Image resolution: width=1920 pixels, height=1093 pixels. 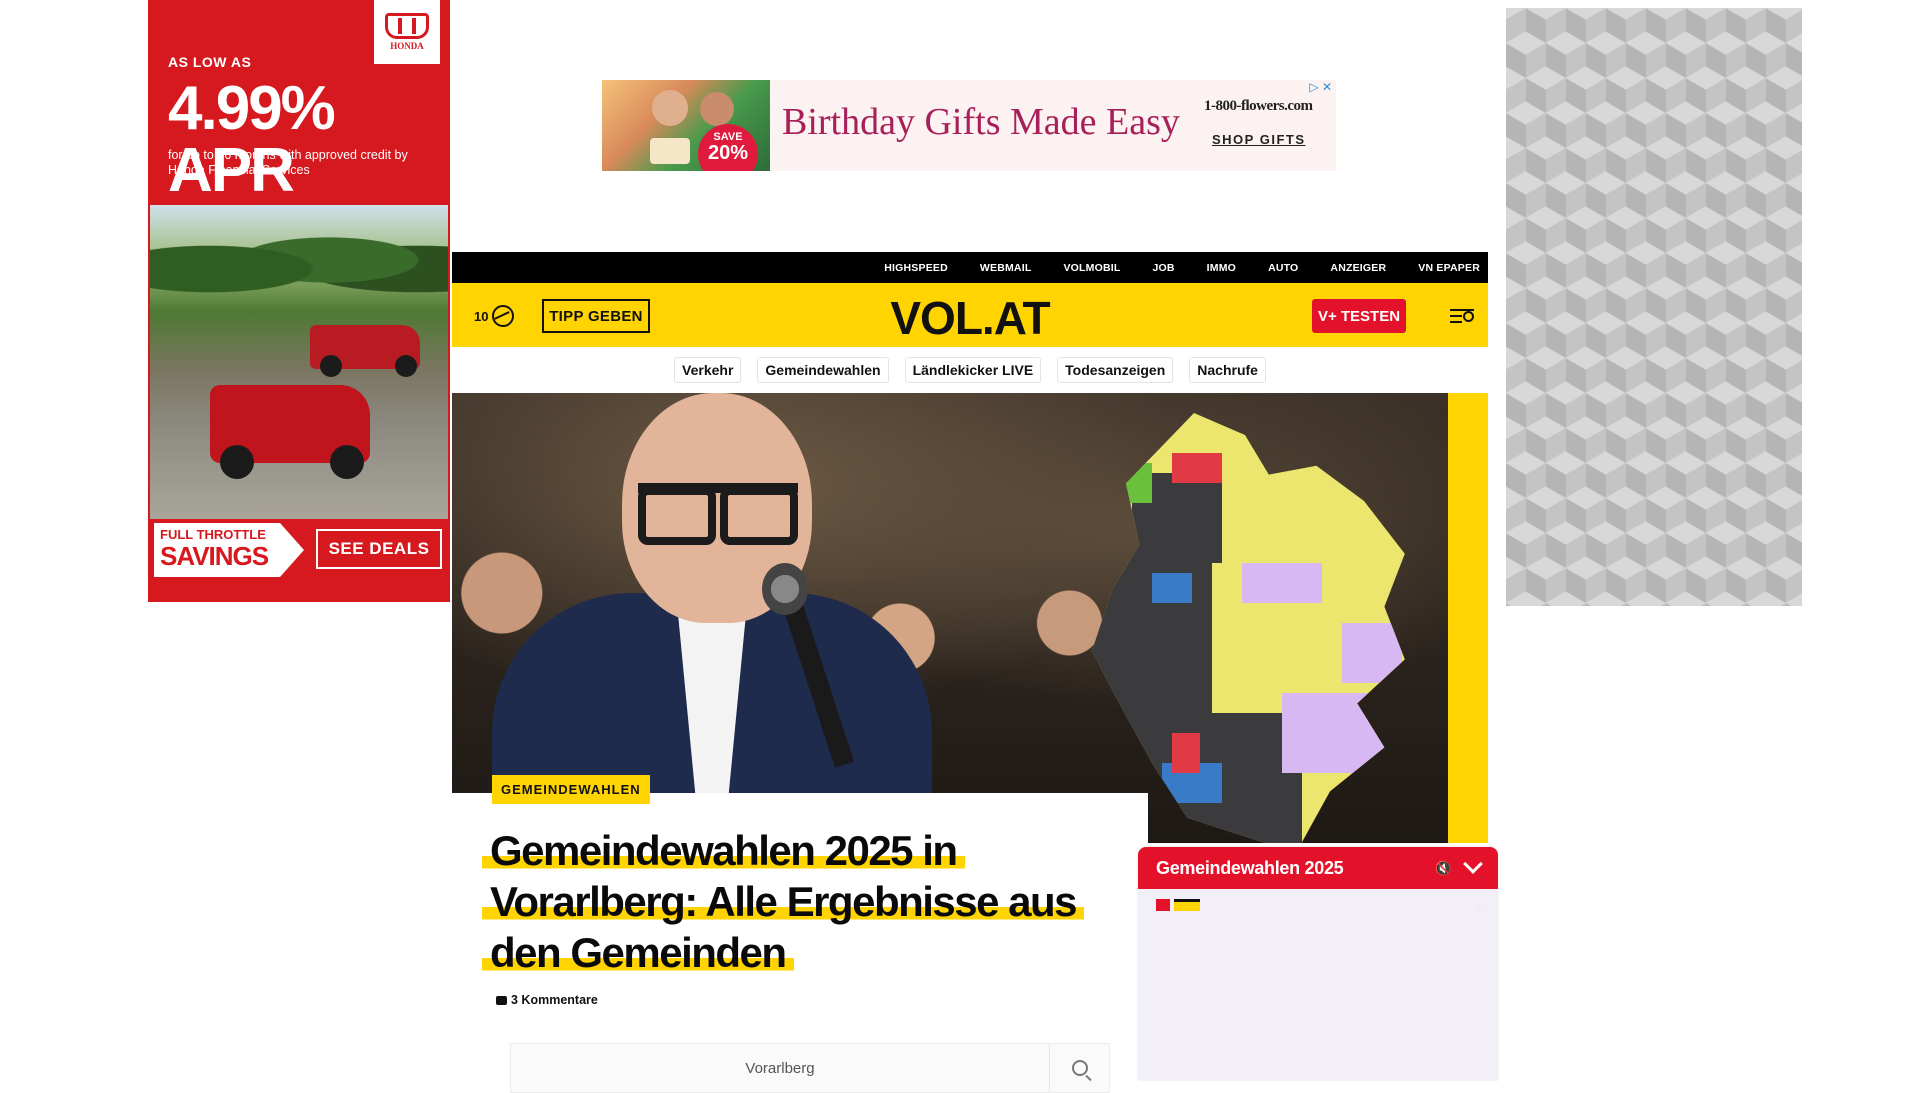 I want to click on nav-volmobil: VOLMOBIL, so click(x=1091, y=268).